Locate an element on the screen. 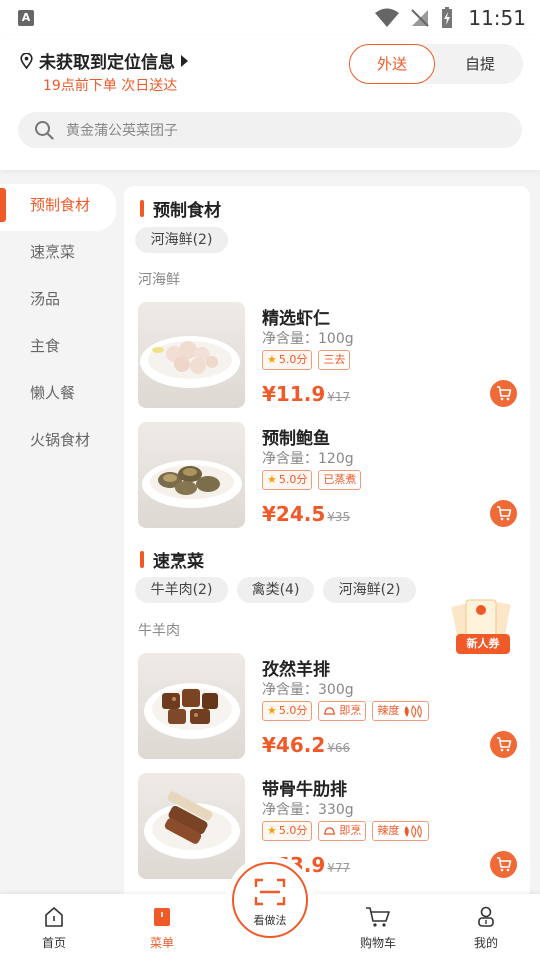  filter-chip: 牛羊肉(2) is located at coordinates (181, 590).